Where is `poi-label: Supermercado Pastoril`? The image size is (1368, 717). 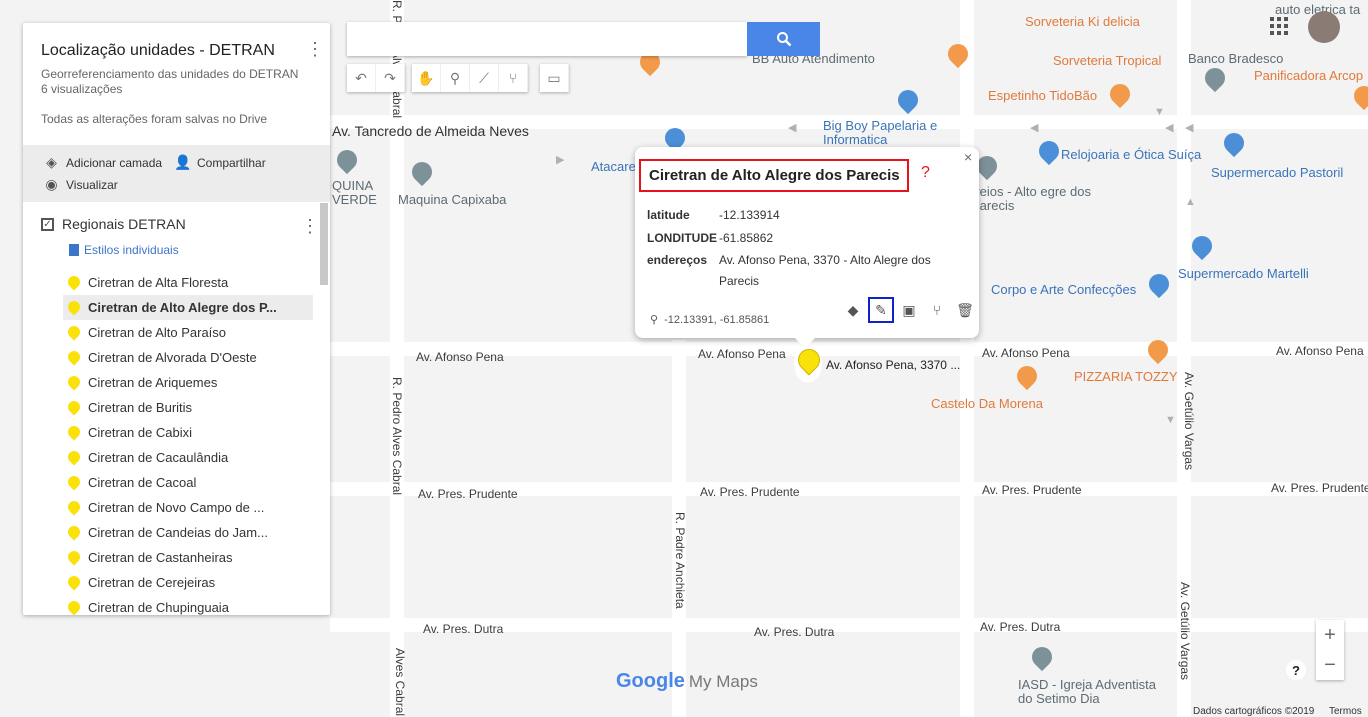
poi-label: Supermercado Pastoril is located at coordinates (1277, 172).